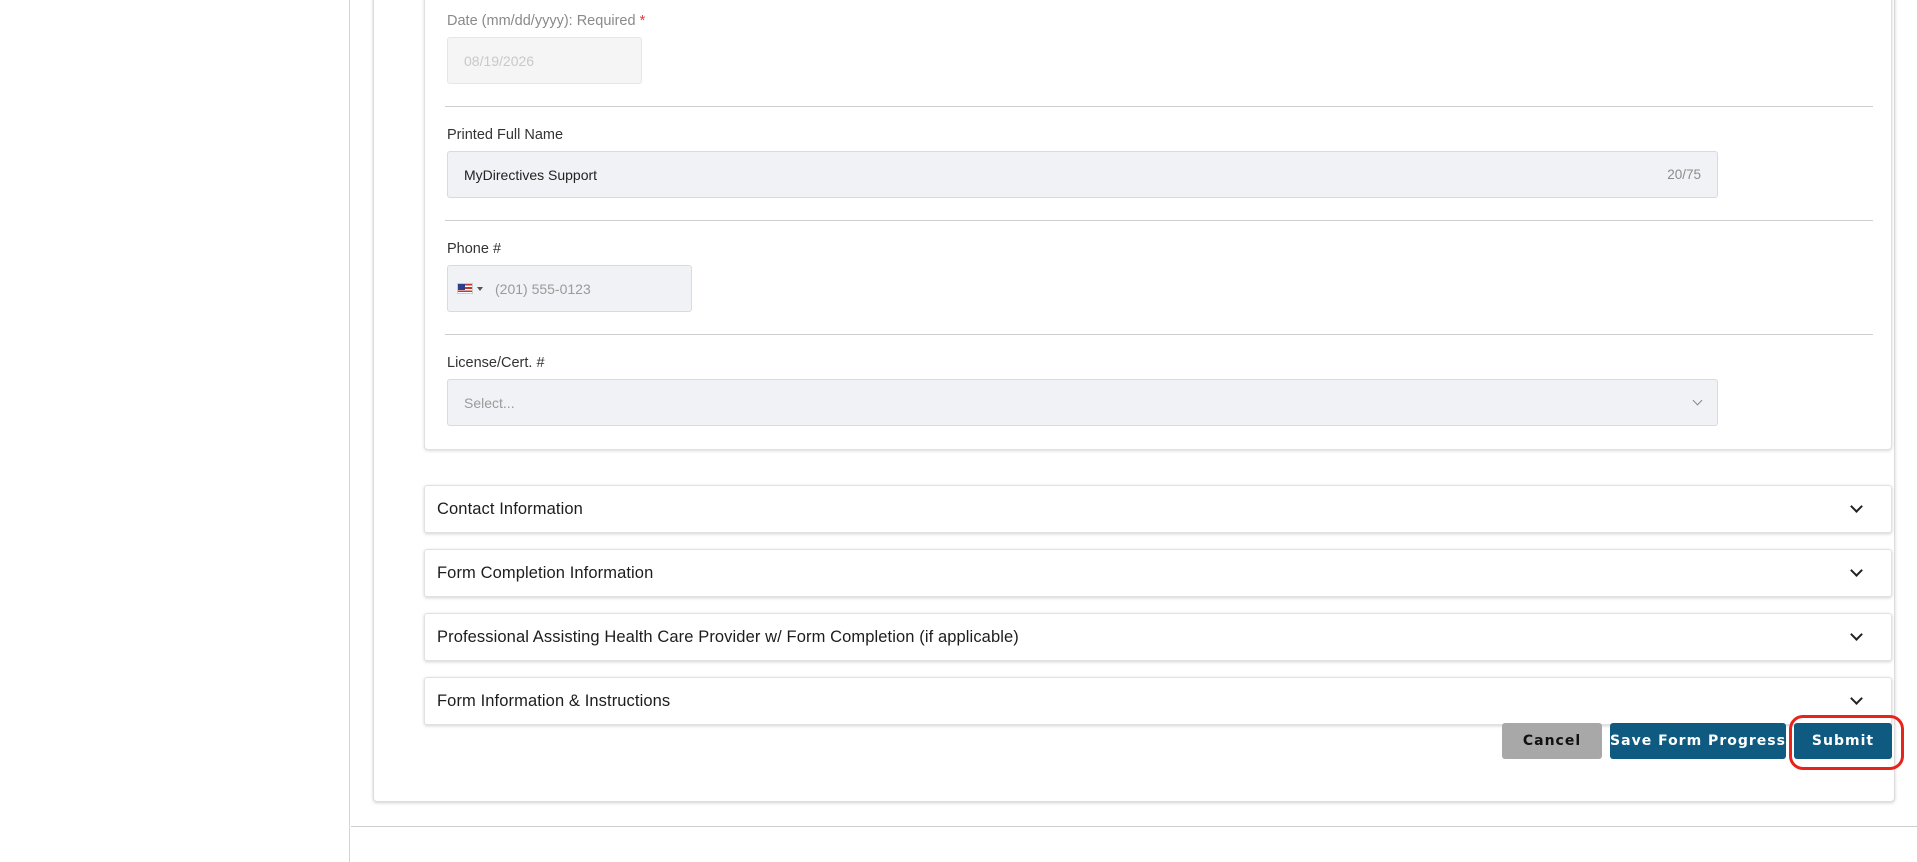 Image resolution: width=1917 pixels, height=862 pixels. I want to click on date-value: 08/19/2026, so click(499, 60).